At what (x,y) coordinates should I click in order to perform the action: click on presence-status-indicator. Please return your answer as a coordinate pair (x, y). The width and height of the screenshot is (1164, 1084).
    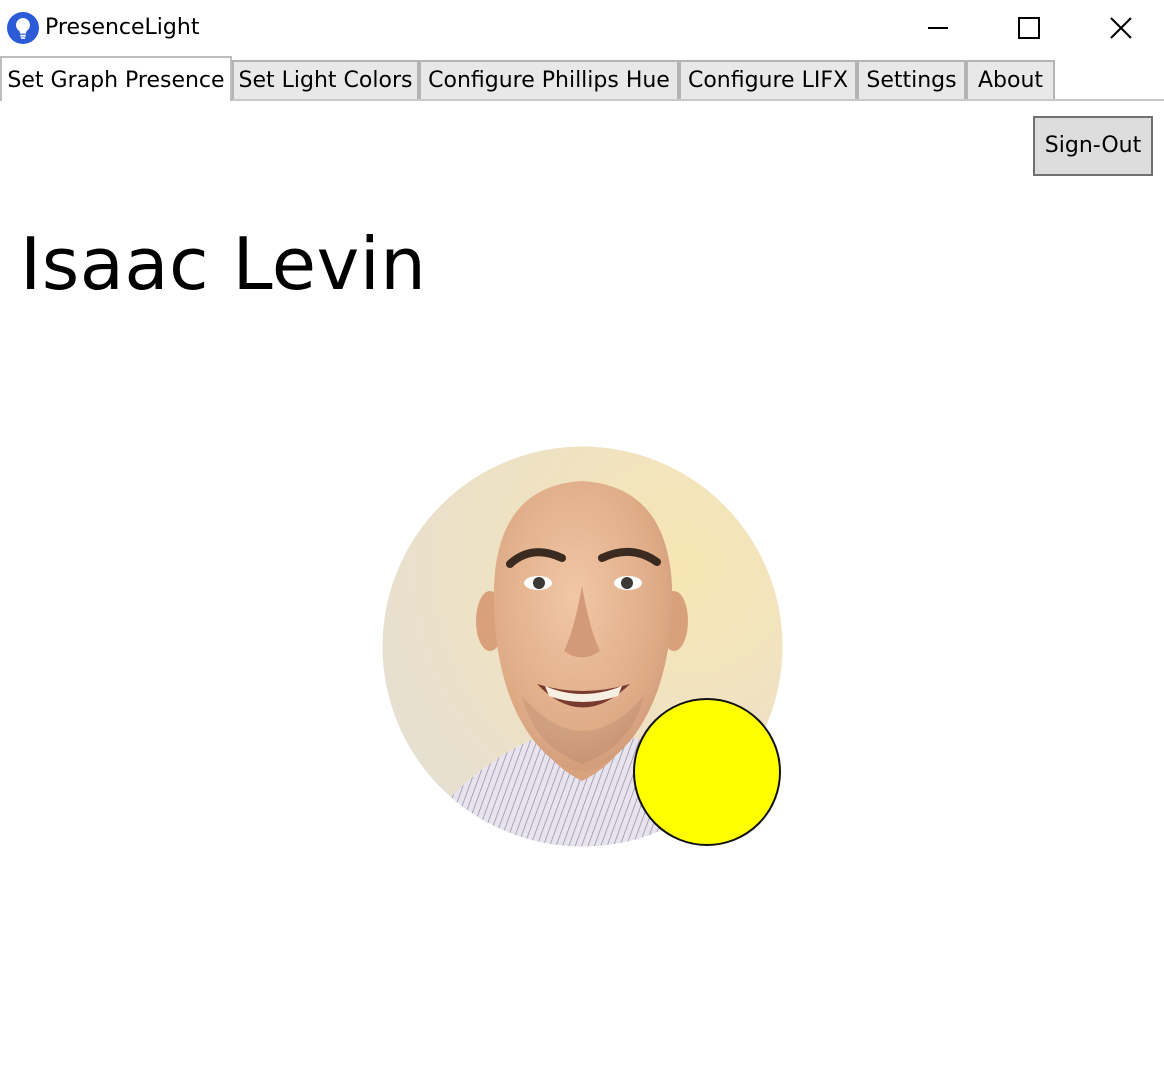
    Looking at the image, I should click on (707, 772).